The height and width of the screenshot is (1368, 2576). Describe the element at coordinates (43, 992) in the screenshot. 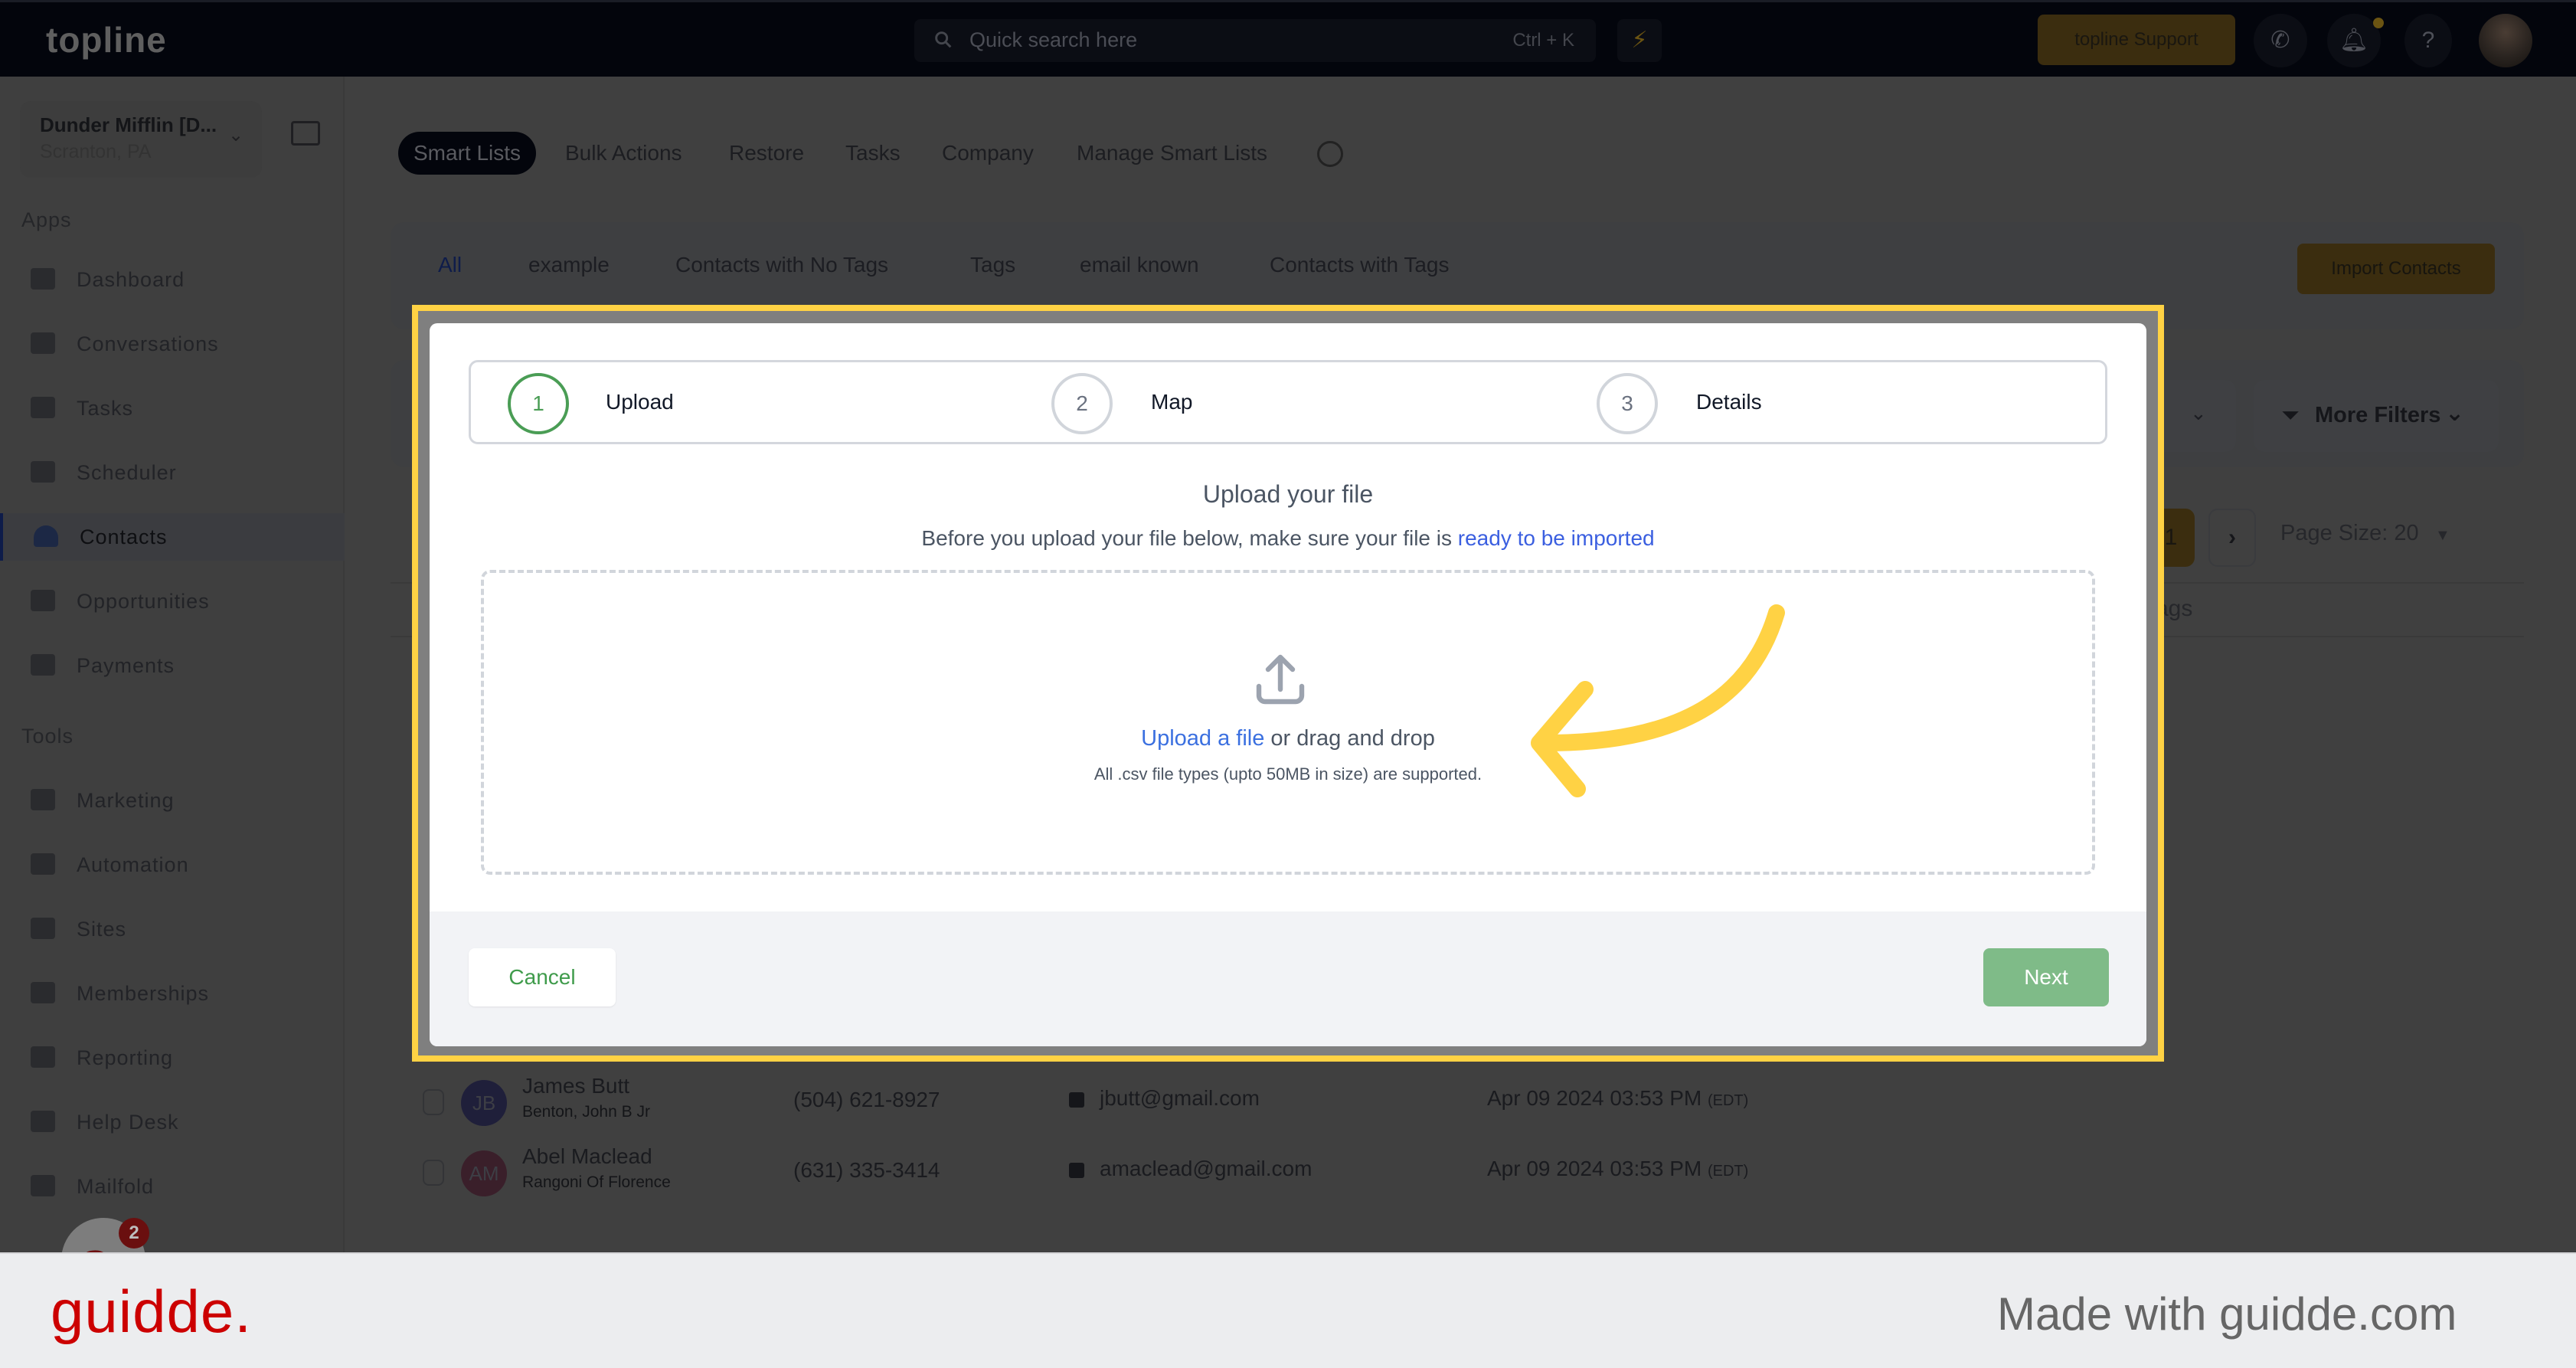

I see `users-plus-icon` at that location.